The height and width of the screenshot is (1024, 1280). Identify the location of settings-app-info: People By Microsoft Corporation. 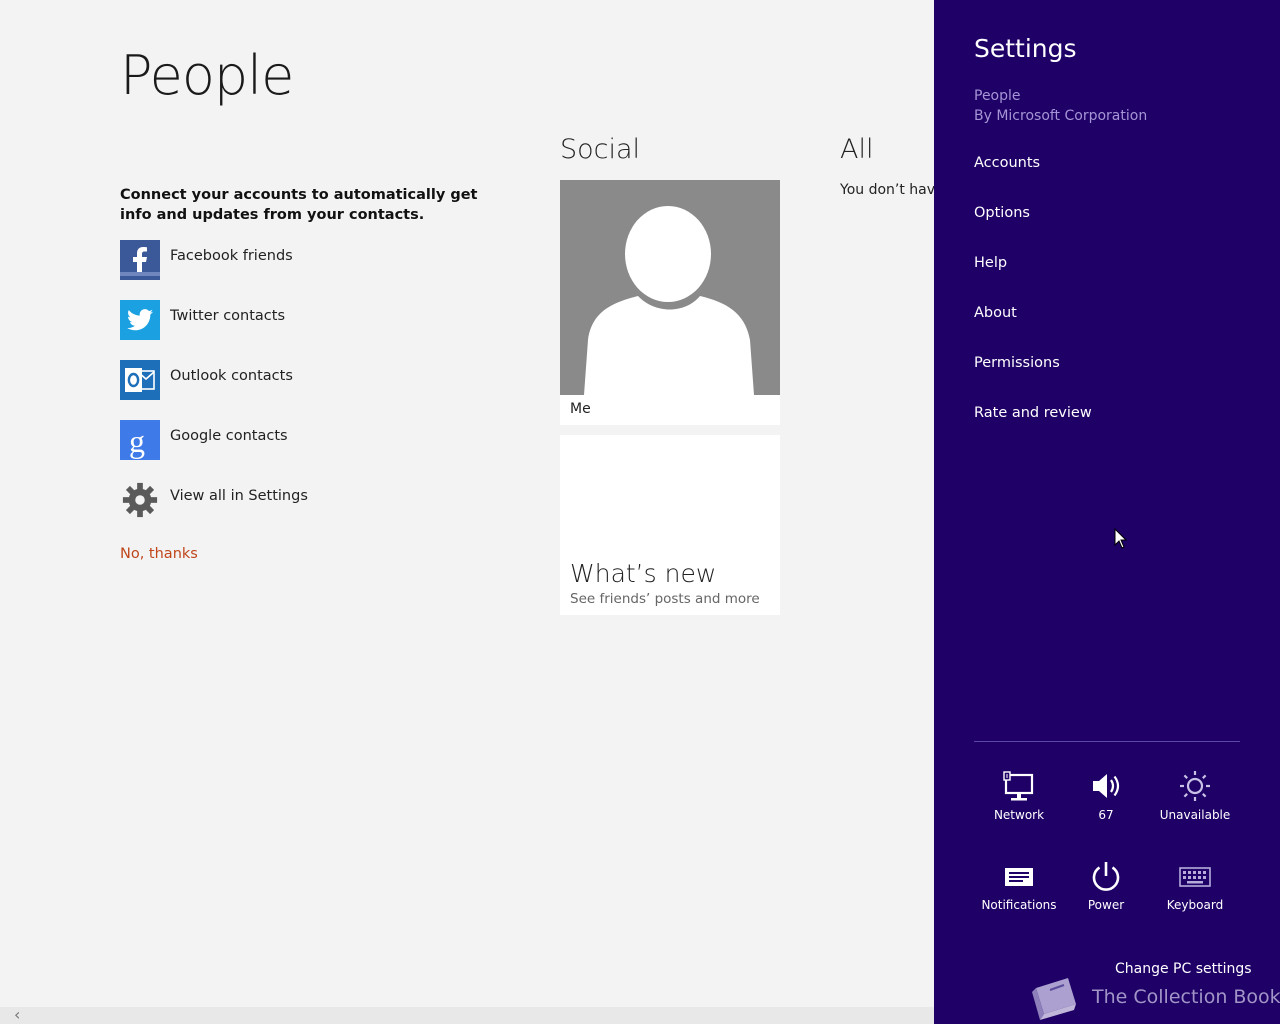
(1060, 106).